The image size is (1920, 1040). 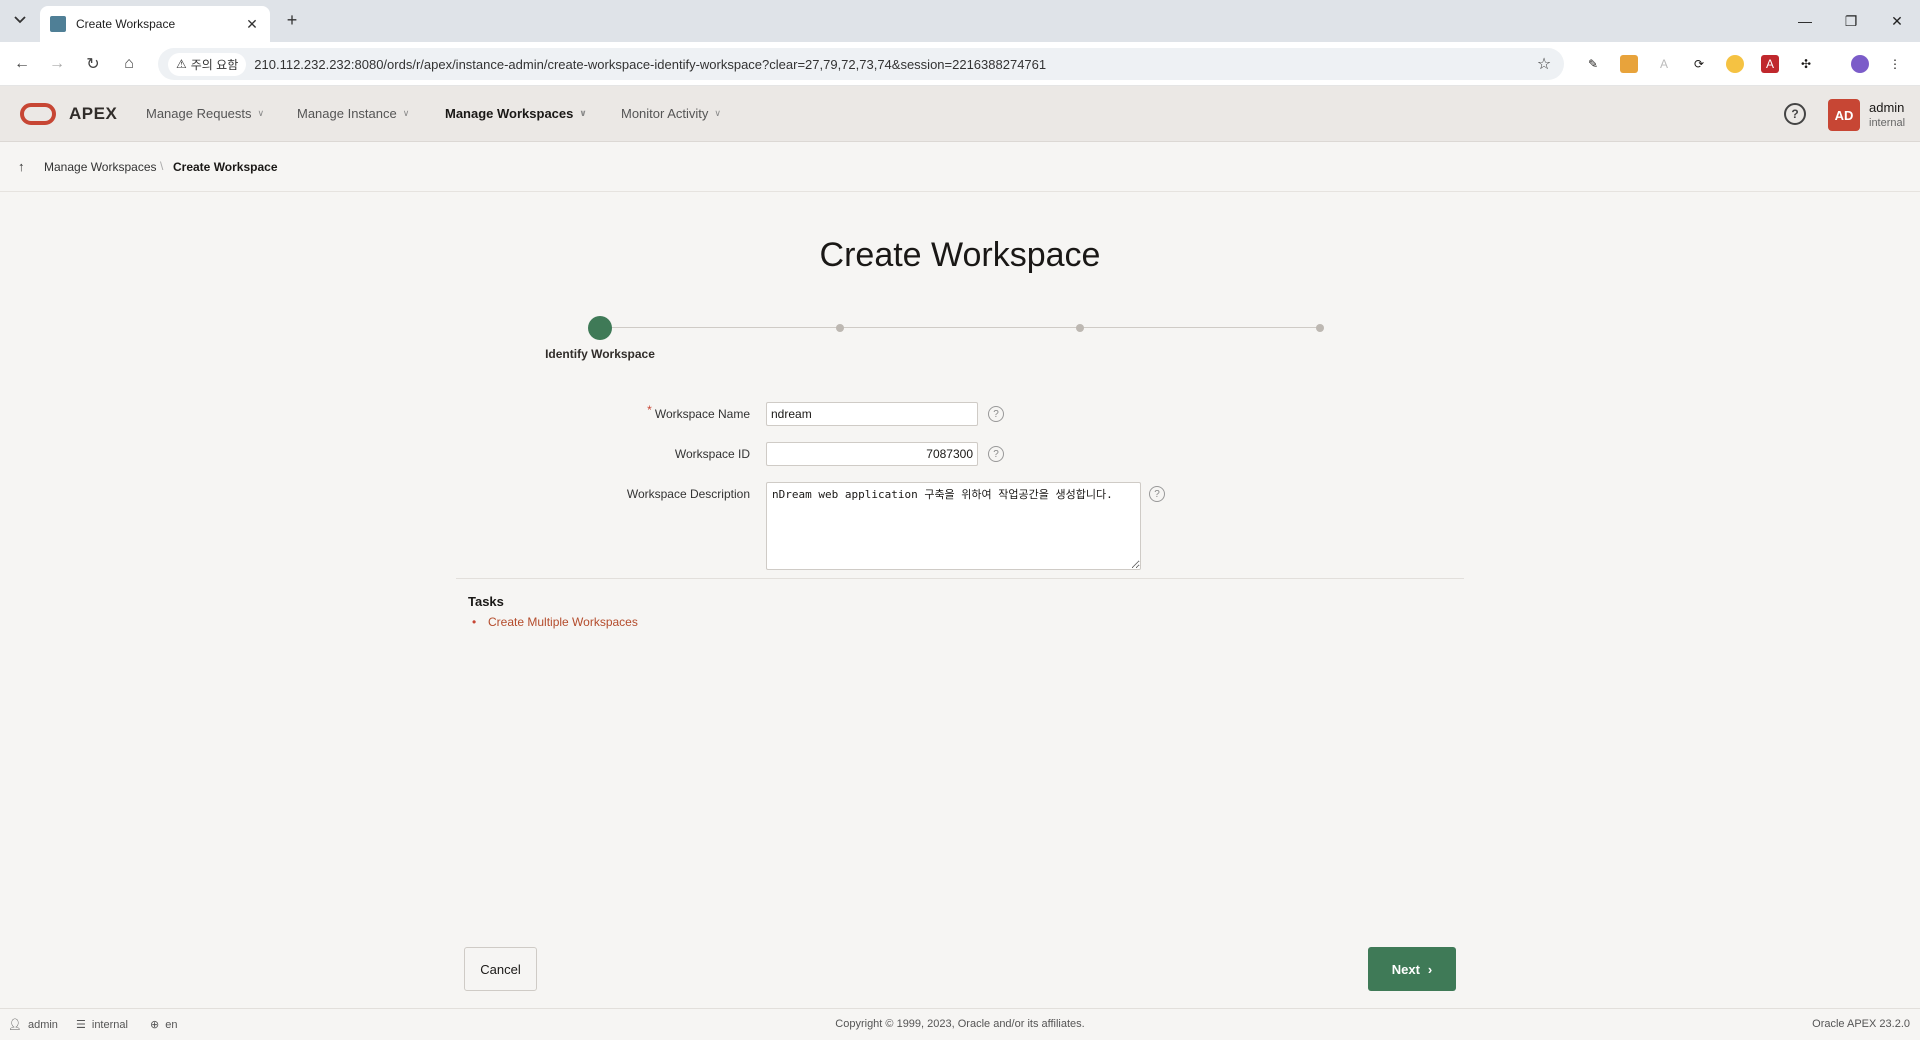 I want to click on menu-monitor-activity: Monitor Activity ∨, so click(x=671, y=113).